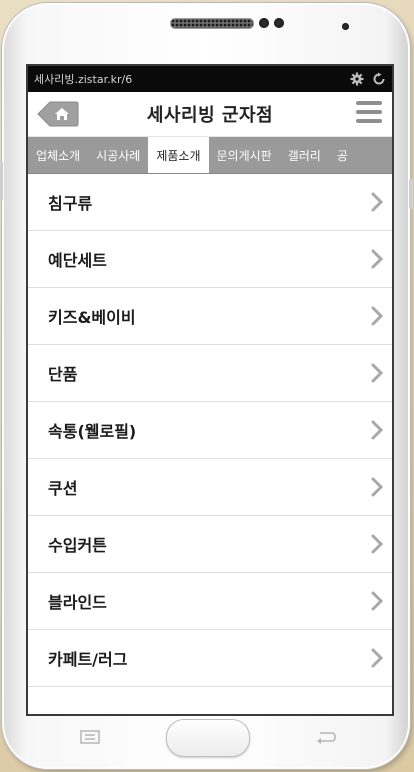  I want to click on front-camera-icon, so click(264, 23).